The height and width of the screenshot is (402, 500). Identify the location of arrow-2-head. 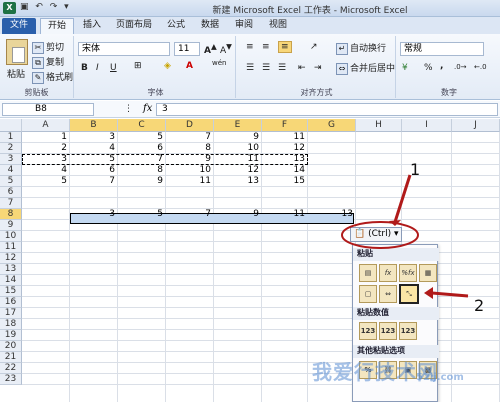
(428, 293).